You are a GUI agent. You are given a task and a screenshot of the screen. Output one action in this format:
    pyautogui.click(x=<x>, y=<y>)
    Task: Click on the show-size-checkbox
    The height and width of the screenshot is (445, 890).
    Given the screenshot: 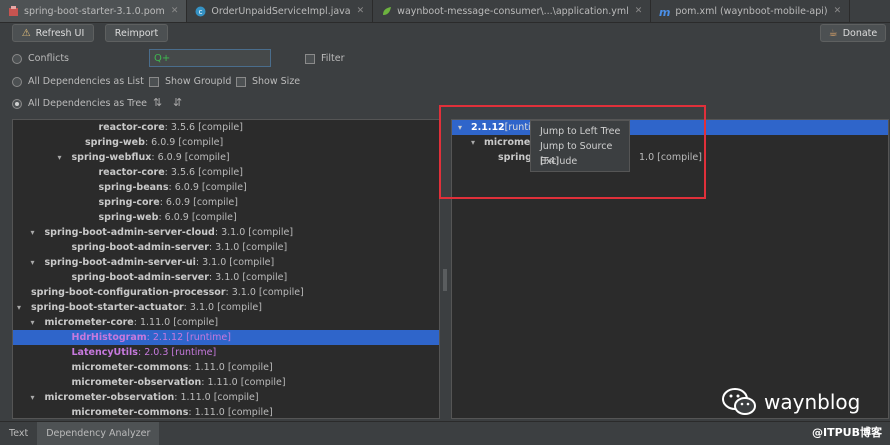 What is the action you would take?
    pyautogui.click(x=241, y=81)
    